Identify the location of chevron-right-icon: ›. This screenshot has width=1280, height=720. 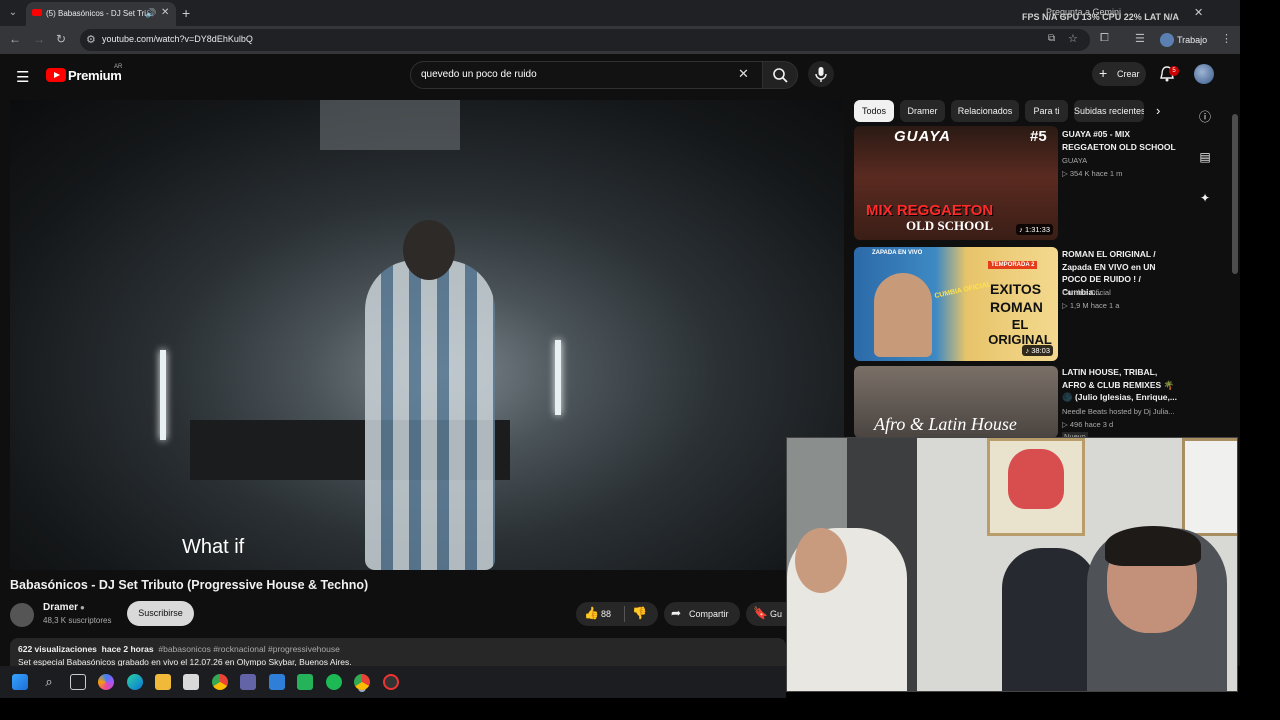
(1158, 110).